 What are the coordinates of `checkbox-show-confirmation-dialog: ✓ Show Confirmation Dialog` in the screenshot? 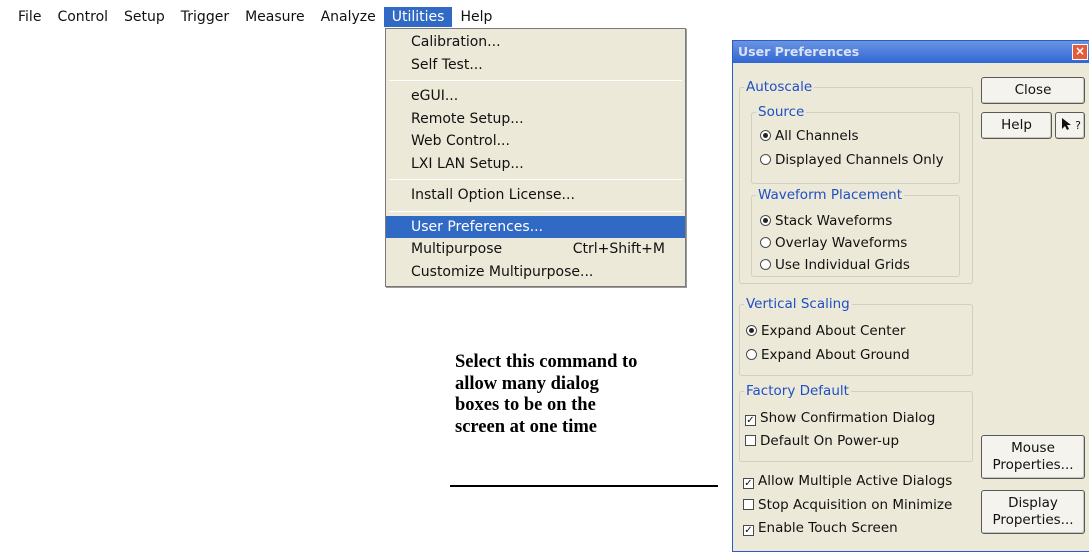 It's located at (840, 418).